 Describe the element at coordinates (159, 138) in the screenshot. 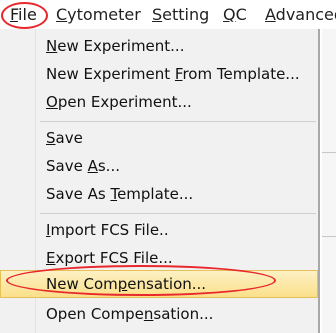

I see `menu-item-save: Save` at that location.